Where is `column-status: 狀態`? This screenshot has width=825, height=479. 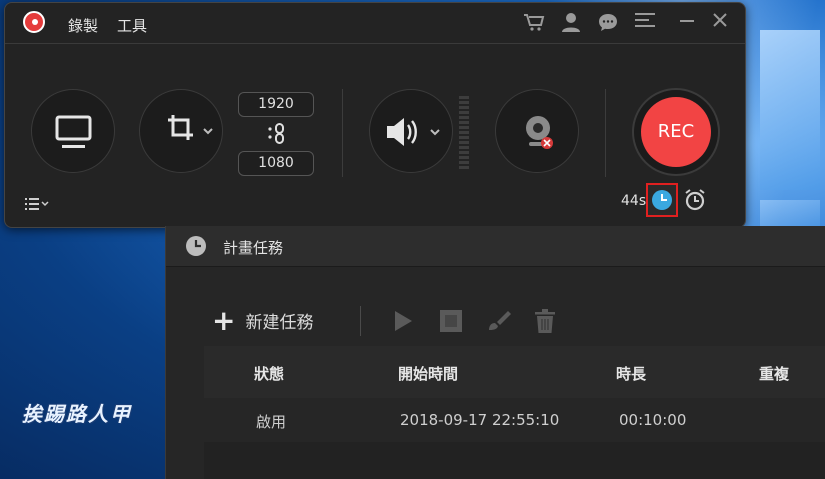
column-status: 狀態 is located at coordinates (269, 374).